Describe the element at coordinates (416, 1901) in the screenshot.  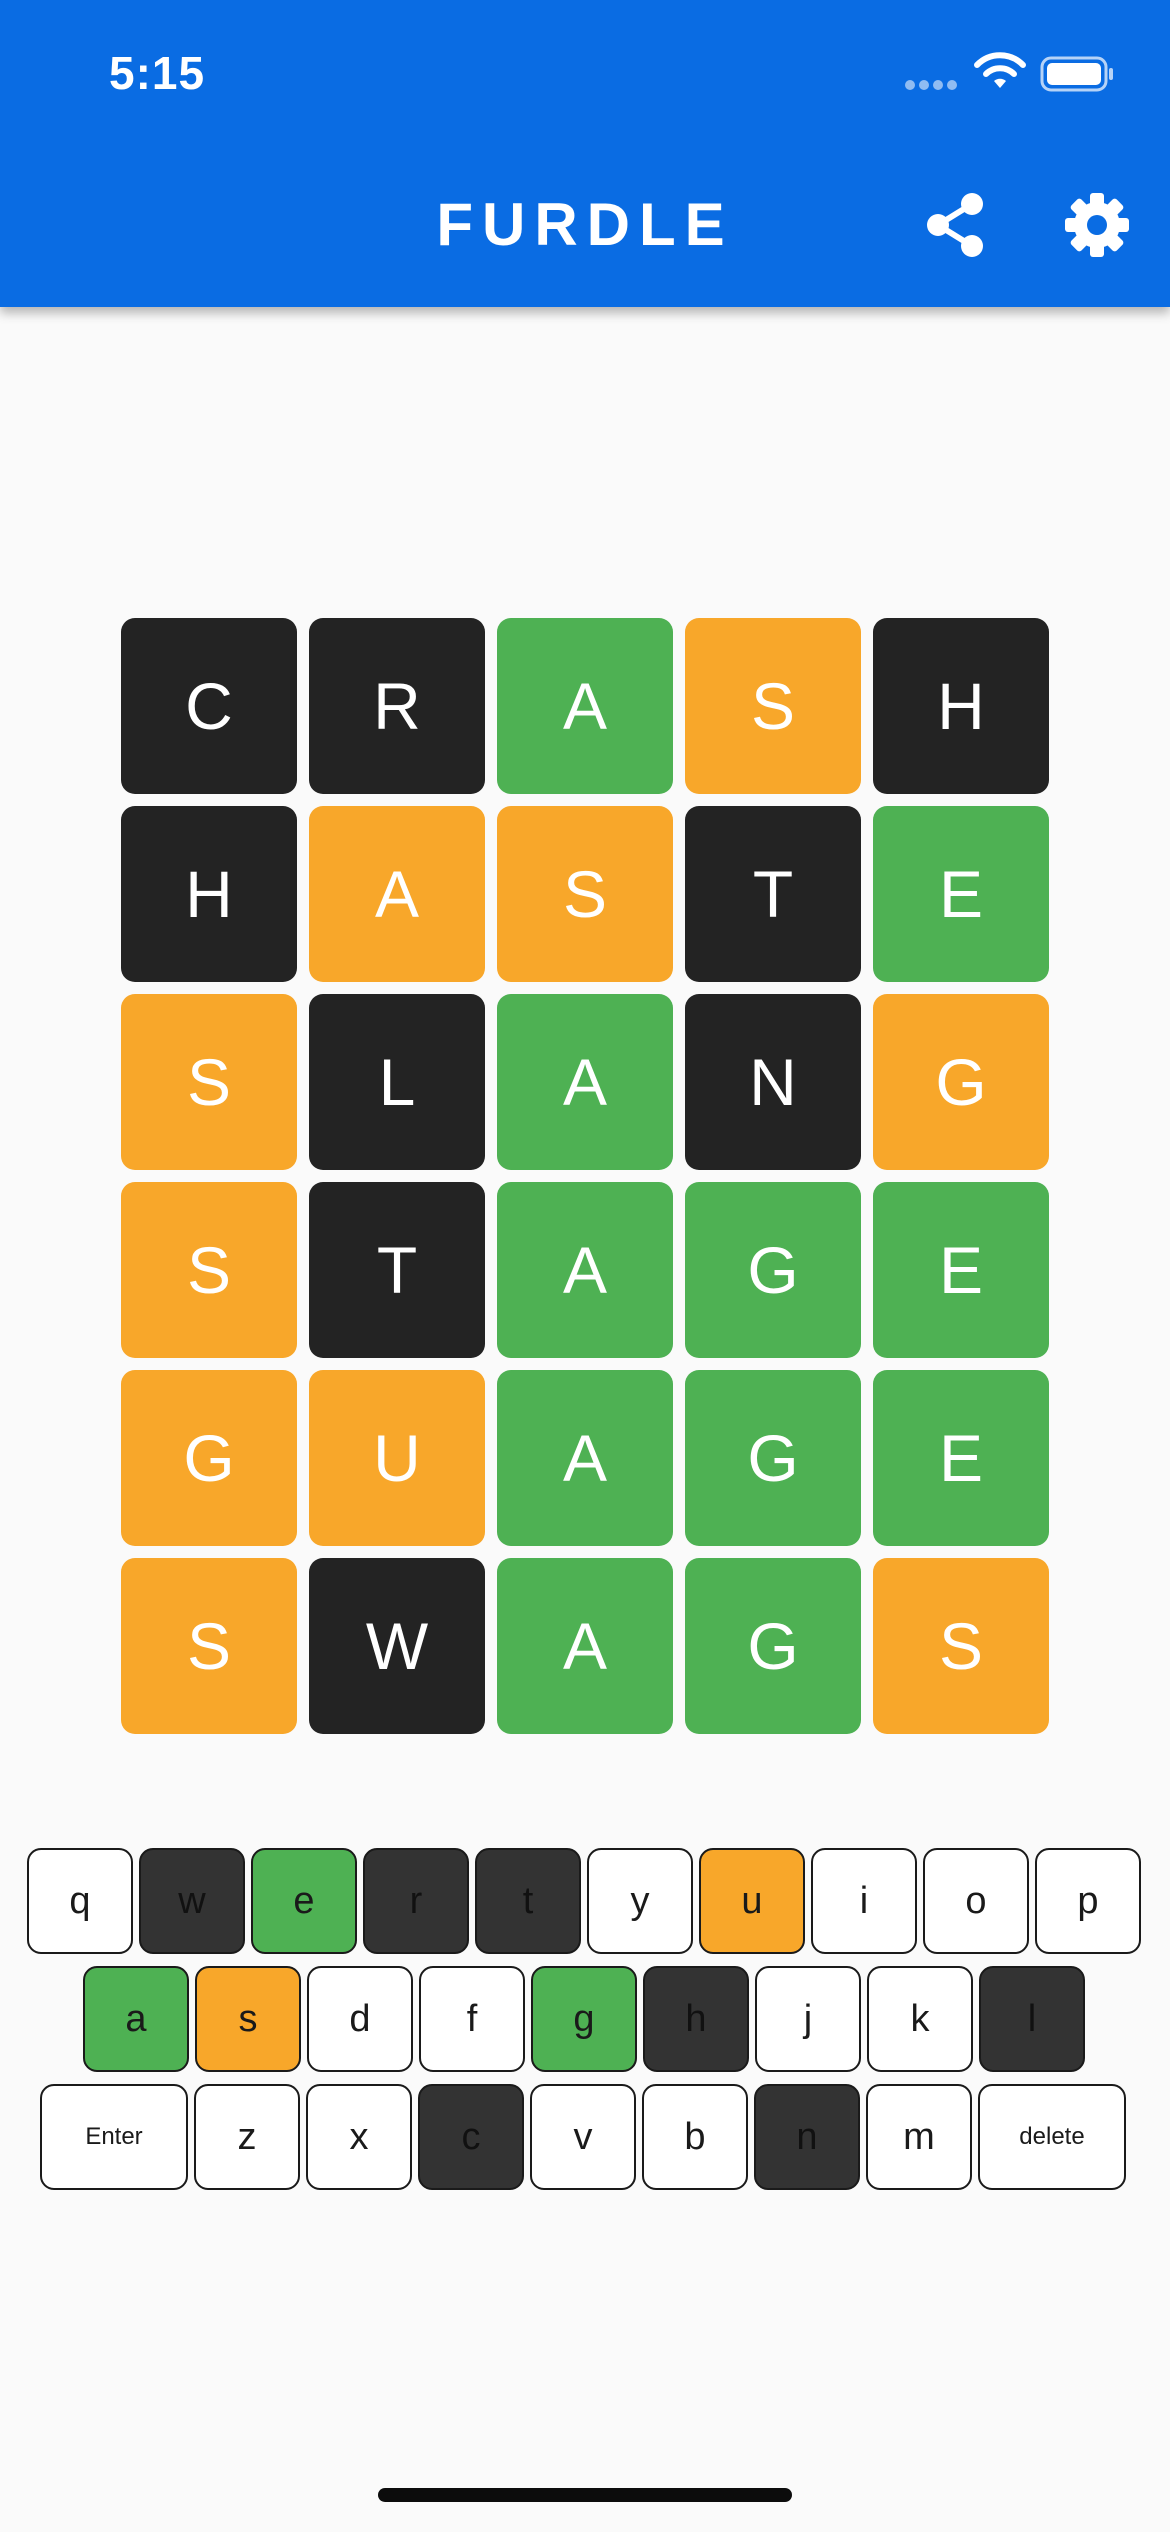
I see `key-r: r` at that location.